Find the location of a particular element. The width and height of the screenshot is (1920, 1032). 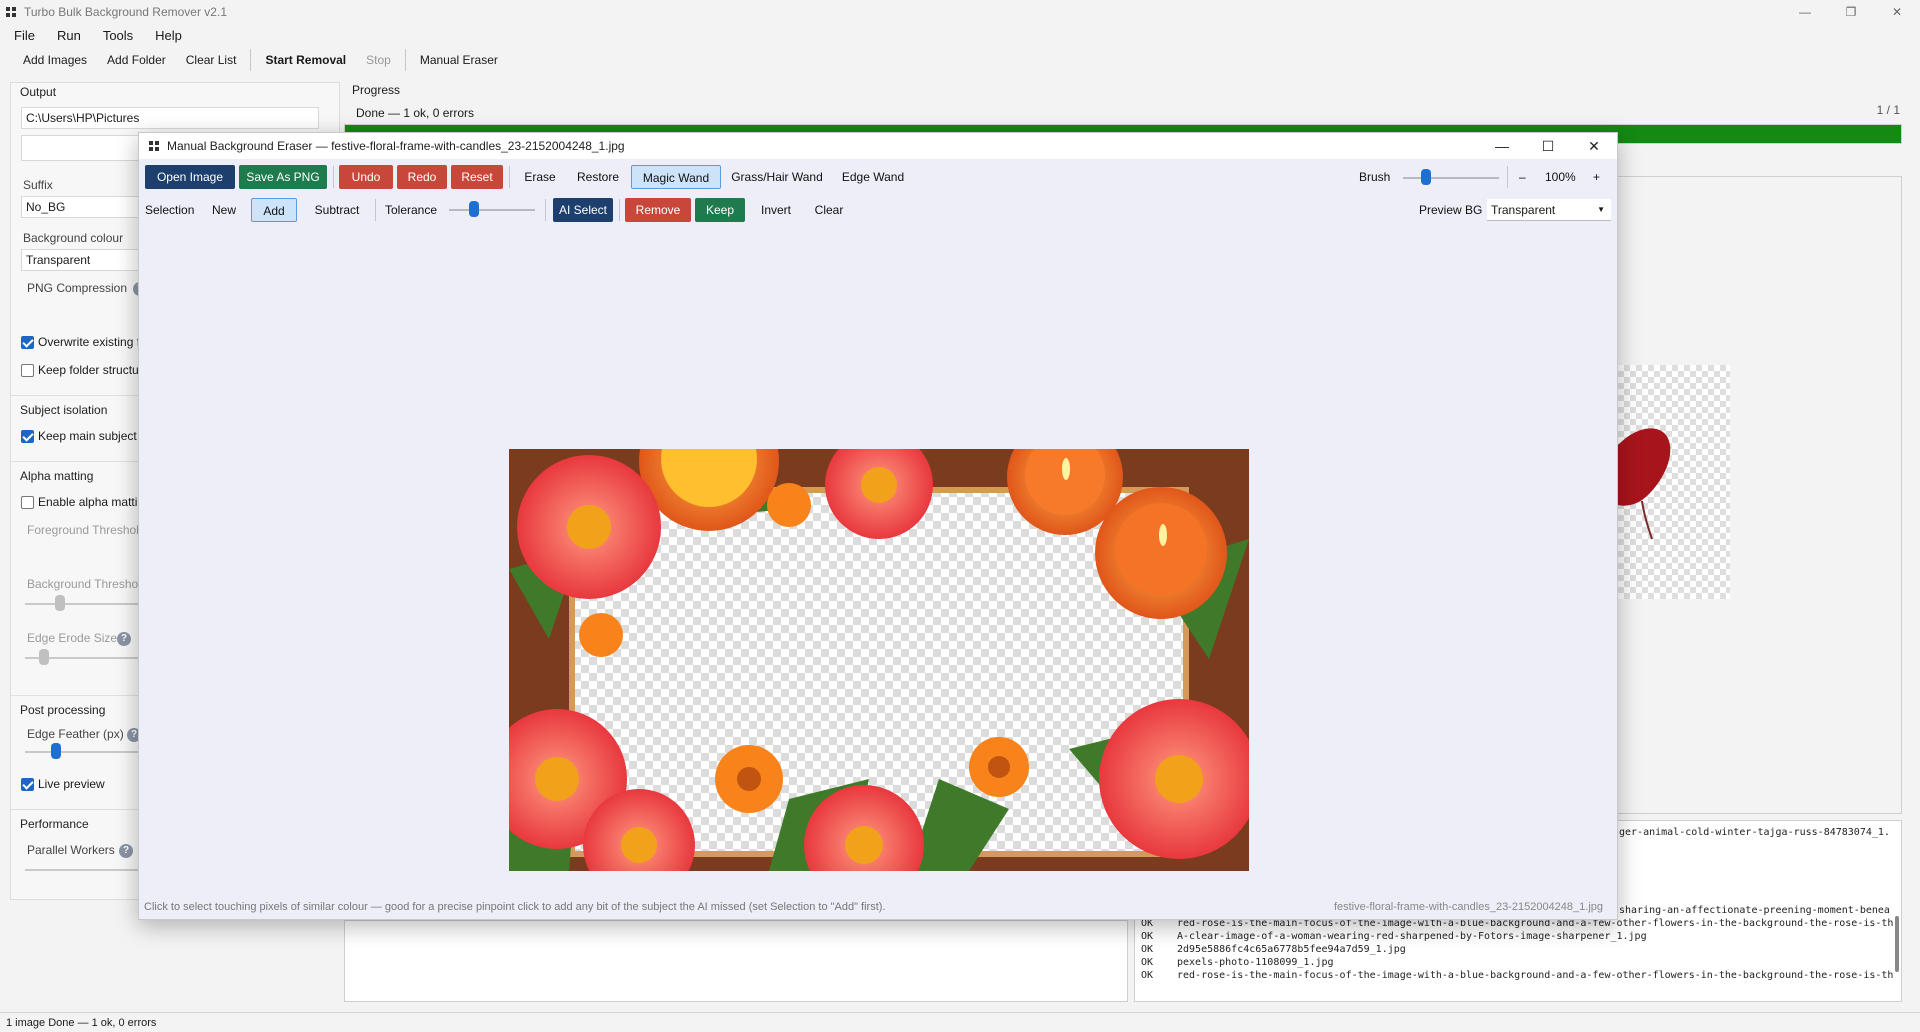

open-image-button: Open Image is located at coordinates (190, 177).